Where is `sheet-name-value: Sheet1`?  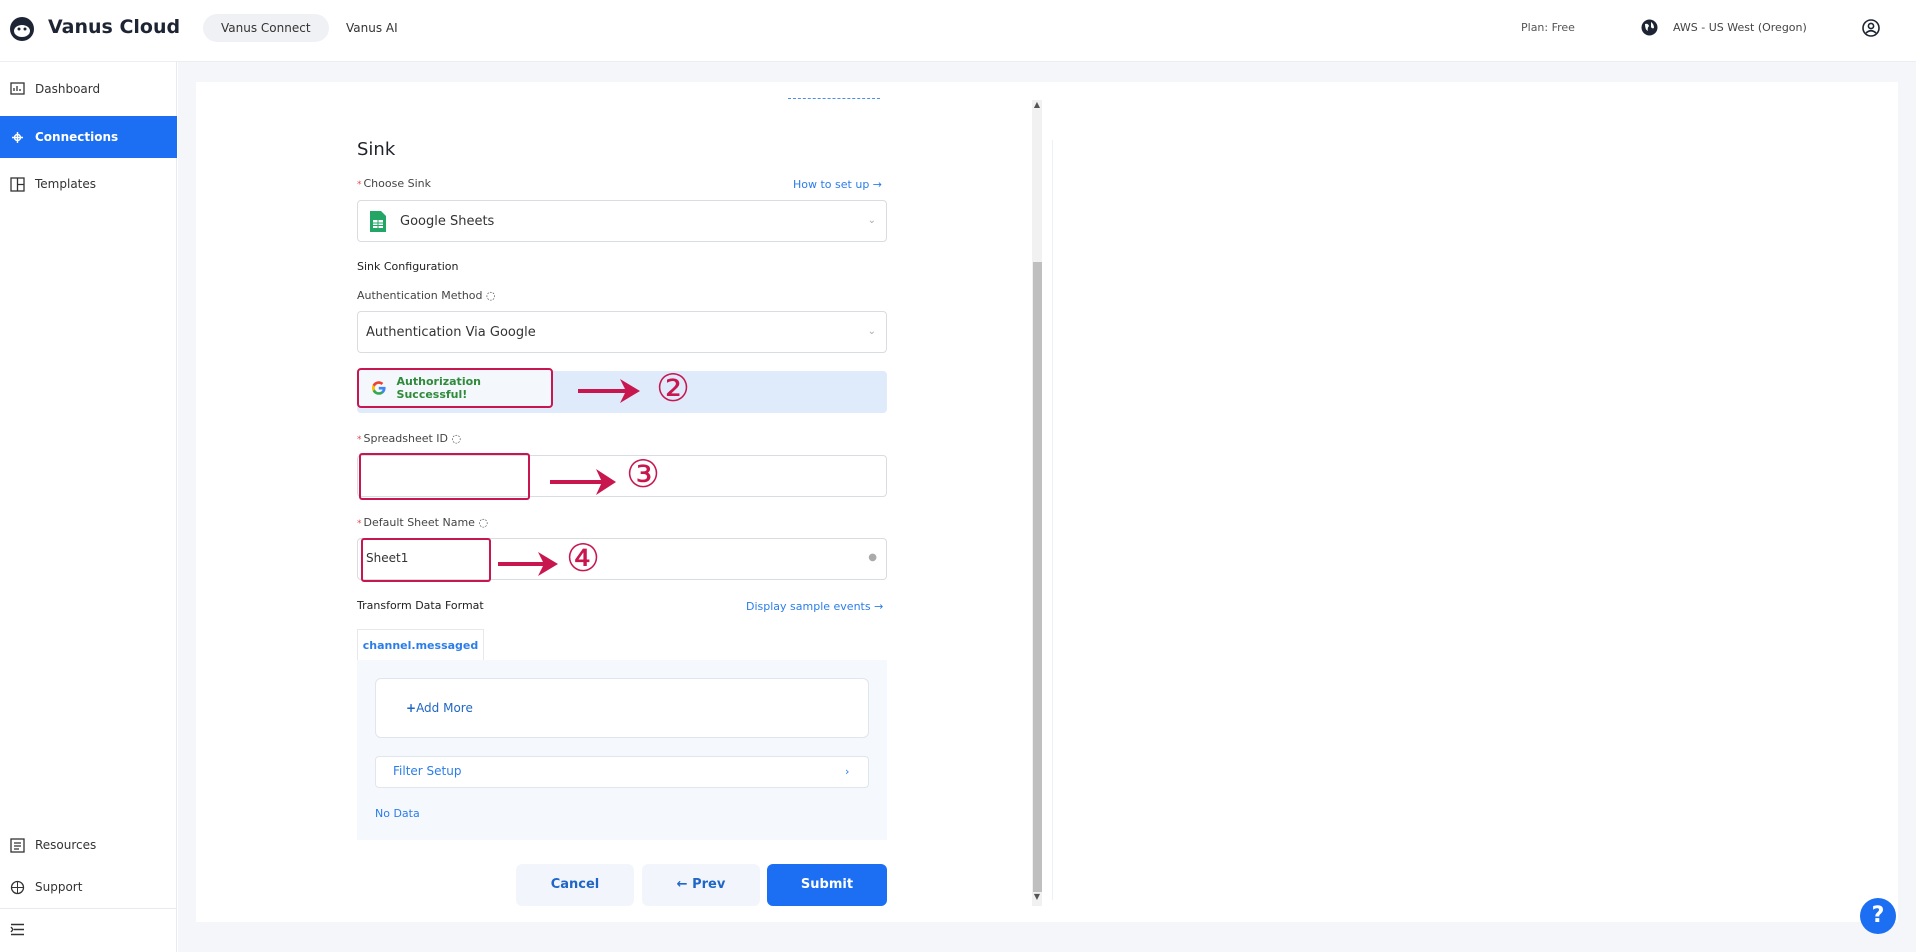
sheet-name-value: Sheet1 is located at coordinates (387, 558).